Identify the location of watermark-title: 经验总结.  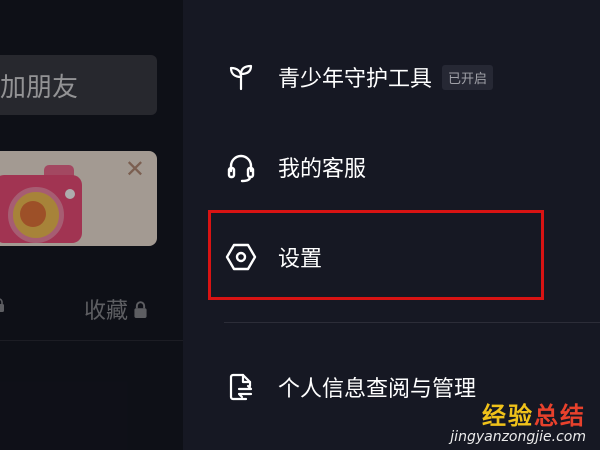
(534, 416).